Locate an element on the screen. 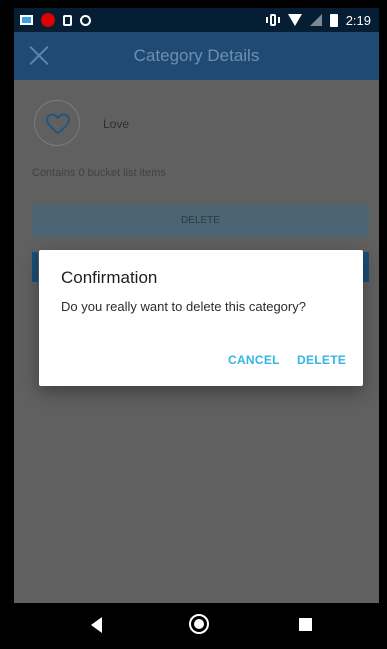 This screenshot has width=387, height=649. navigation-bar is located at coordinates (193, 626).